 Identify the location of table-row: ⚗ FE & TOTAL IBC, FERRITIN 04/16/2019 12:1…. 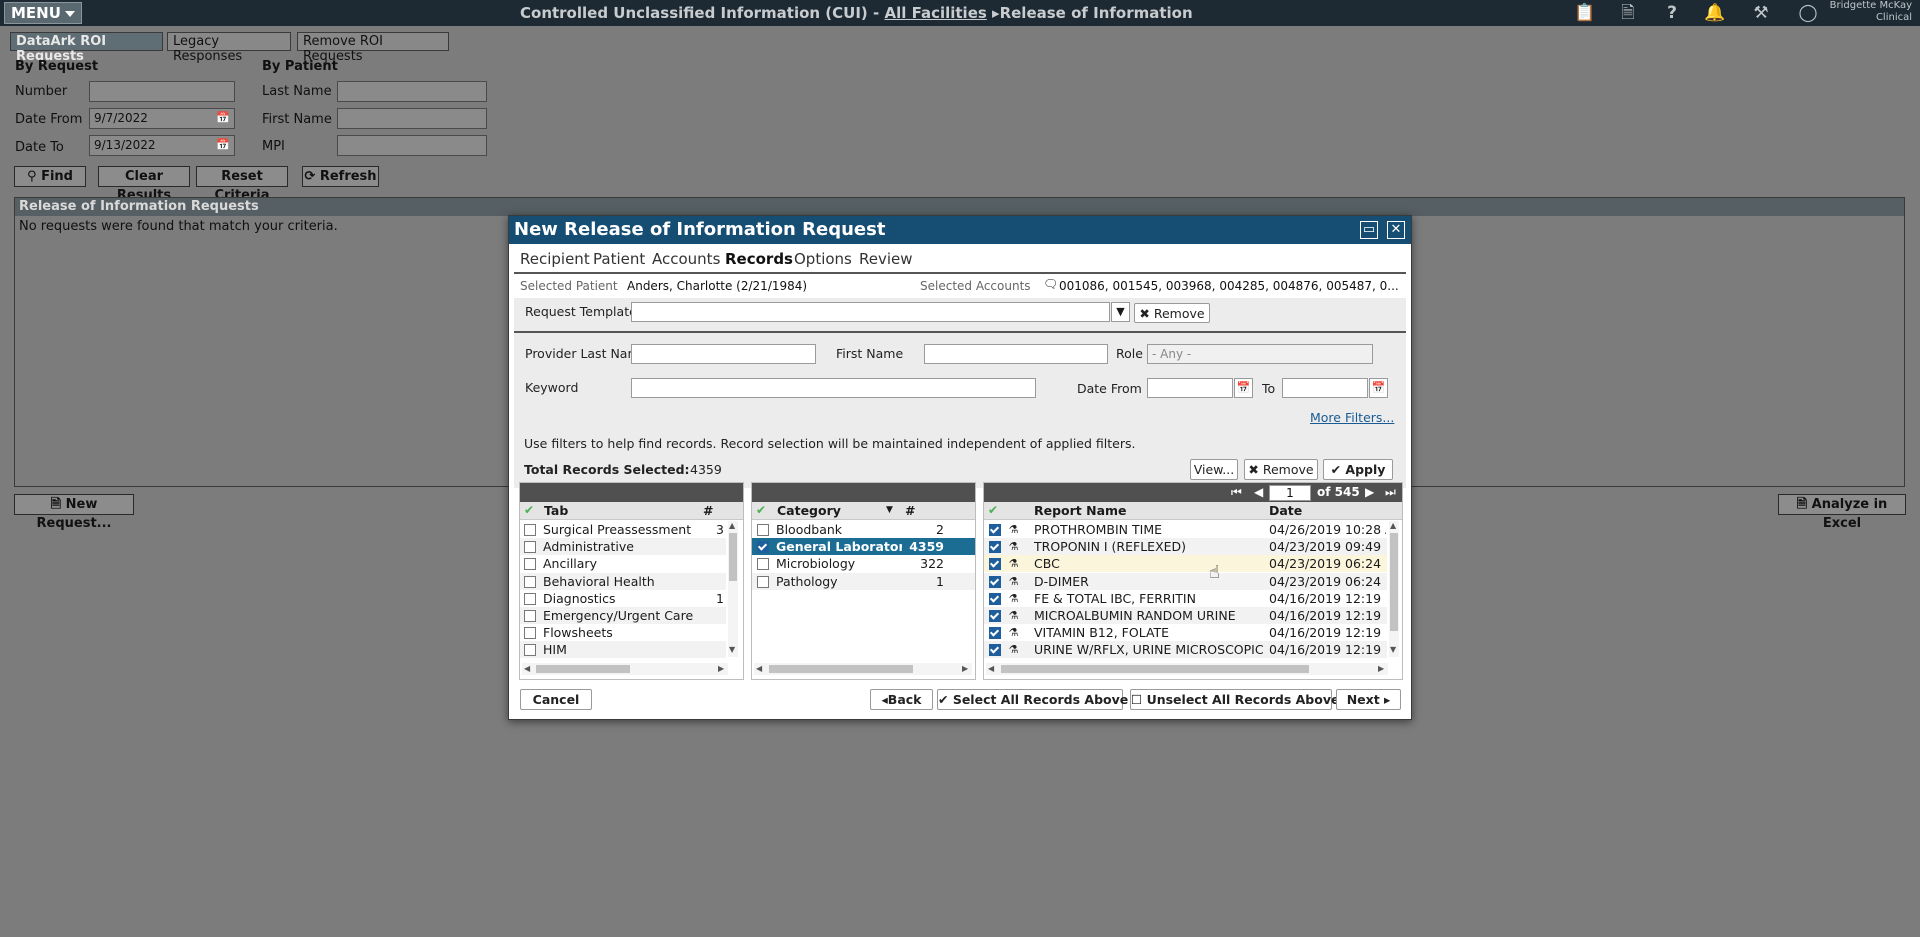
(1185, 598).